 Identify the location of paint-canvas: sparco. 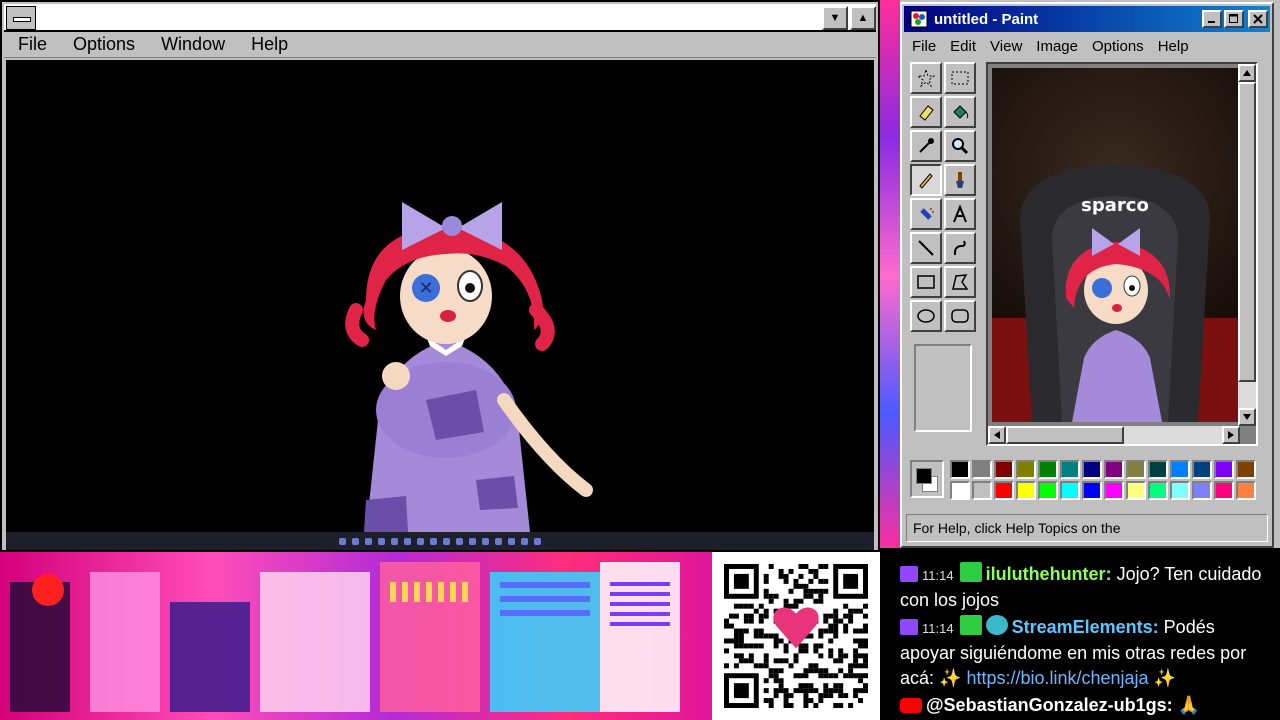
(1115, 245).